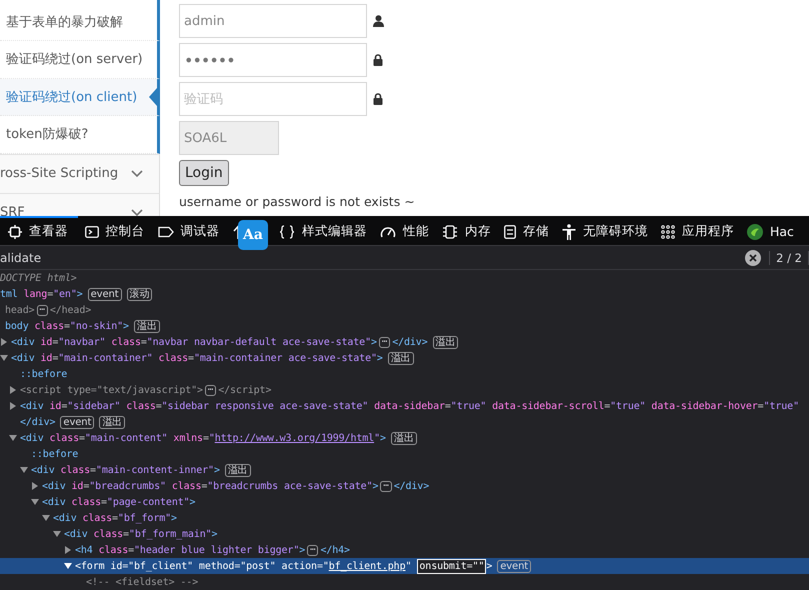 The width and height of the screenshot is (809, 590). I want to click on markup-text: <div class="main-content" xmlns="http://www.w3.org/1999/html">, so click(203, 438).